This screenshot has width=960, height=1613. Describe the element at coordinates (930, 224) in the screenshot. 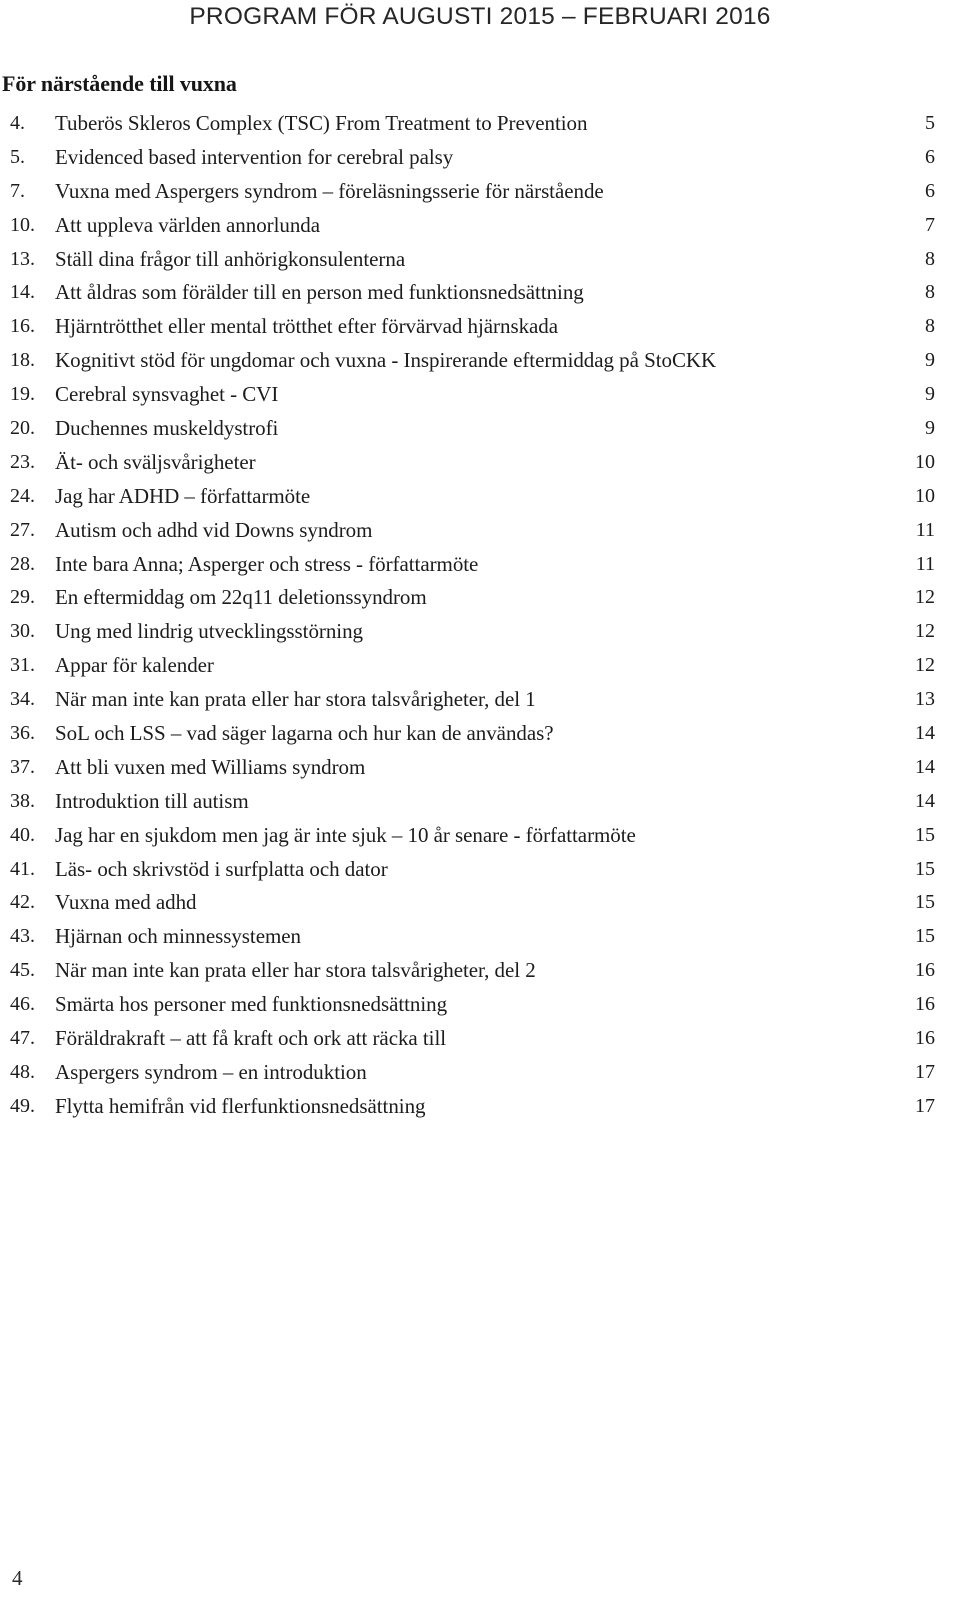

I see `toc-entry-page: 7` at that location.